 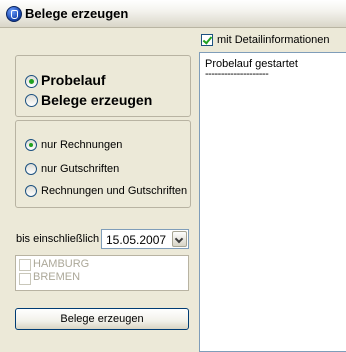 I want to click on probelauf-label: Probelauf, so click(x=73, y=80).